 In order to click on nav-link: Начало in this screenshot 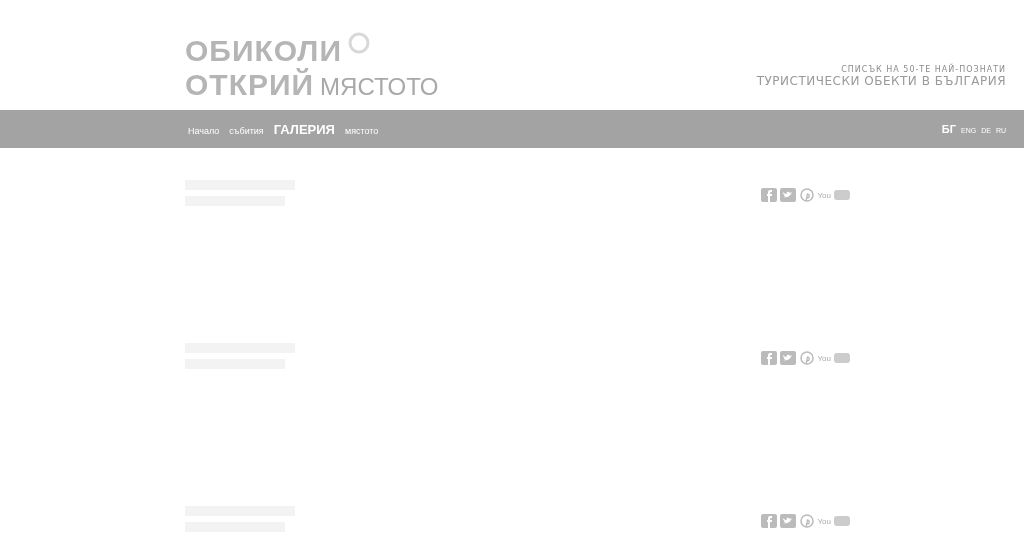, I will do `click(204, 130)`.